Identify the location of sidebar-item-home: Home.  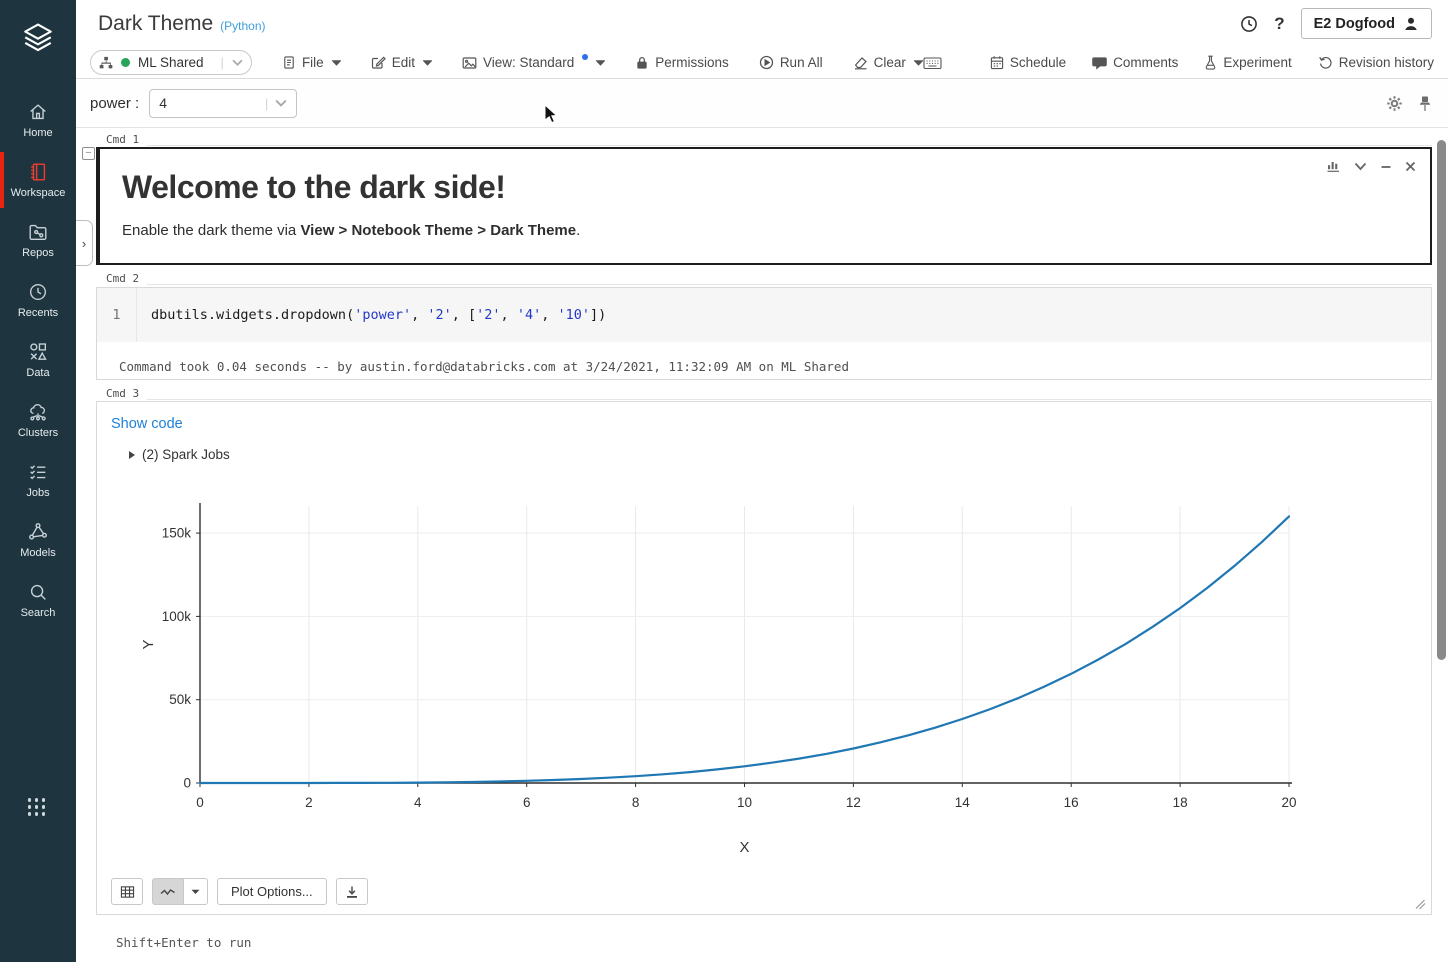
(38, 120).